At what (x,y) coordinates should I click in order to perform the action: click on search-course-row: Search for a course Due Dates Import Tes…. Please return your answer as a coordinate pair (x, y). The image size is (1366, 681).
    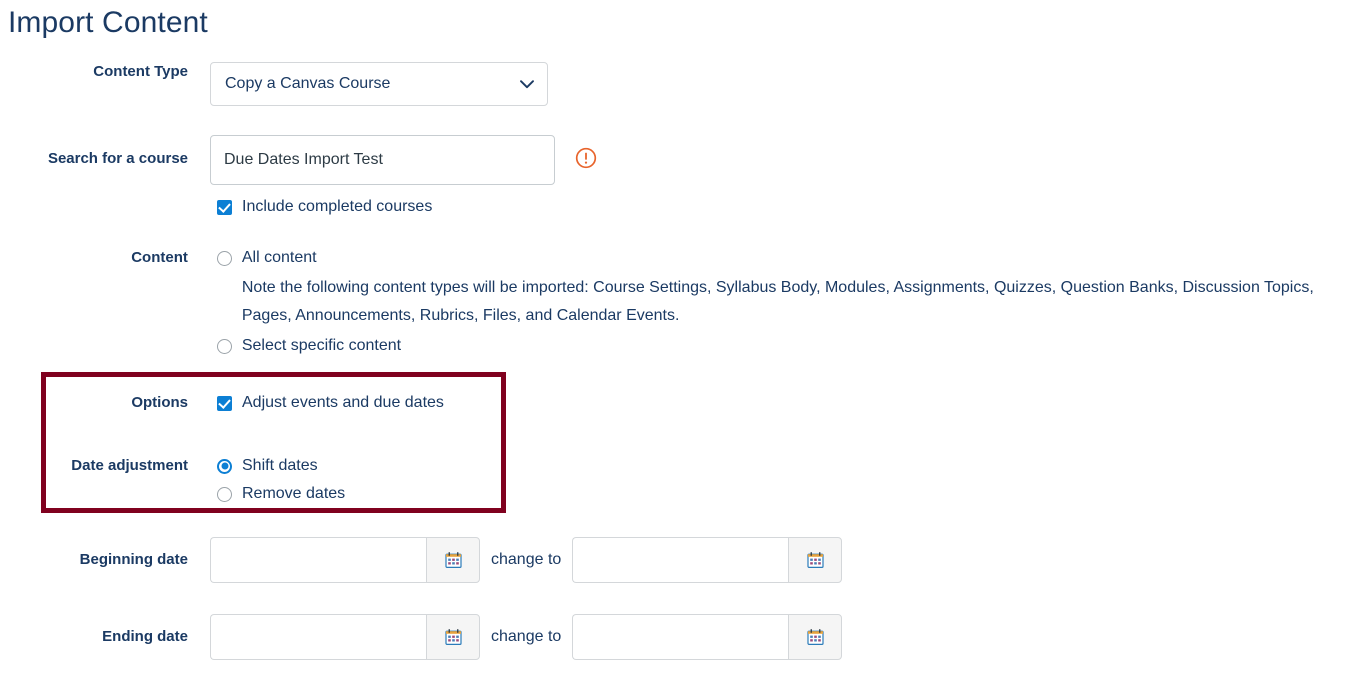
    Looking at the image, I should click on (298, 176).